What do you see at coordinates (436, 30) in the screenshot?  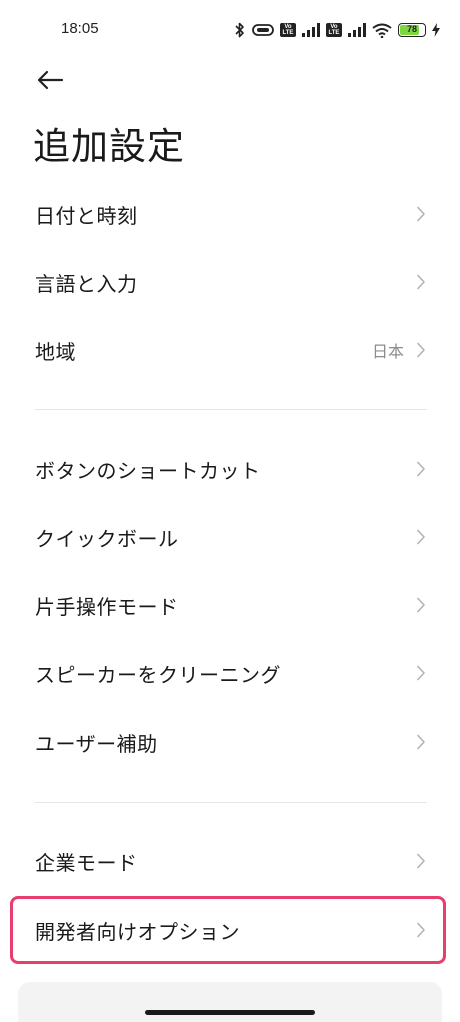 I see `charging-icon` at bounding box center [436, 30].